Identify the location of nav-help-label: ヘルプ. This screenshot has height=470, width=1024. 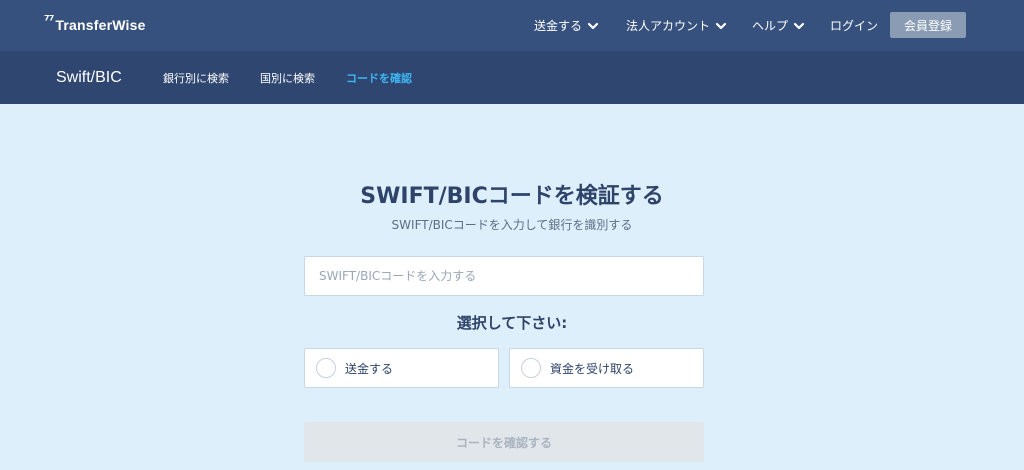
(770, 26).